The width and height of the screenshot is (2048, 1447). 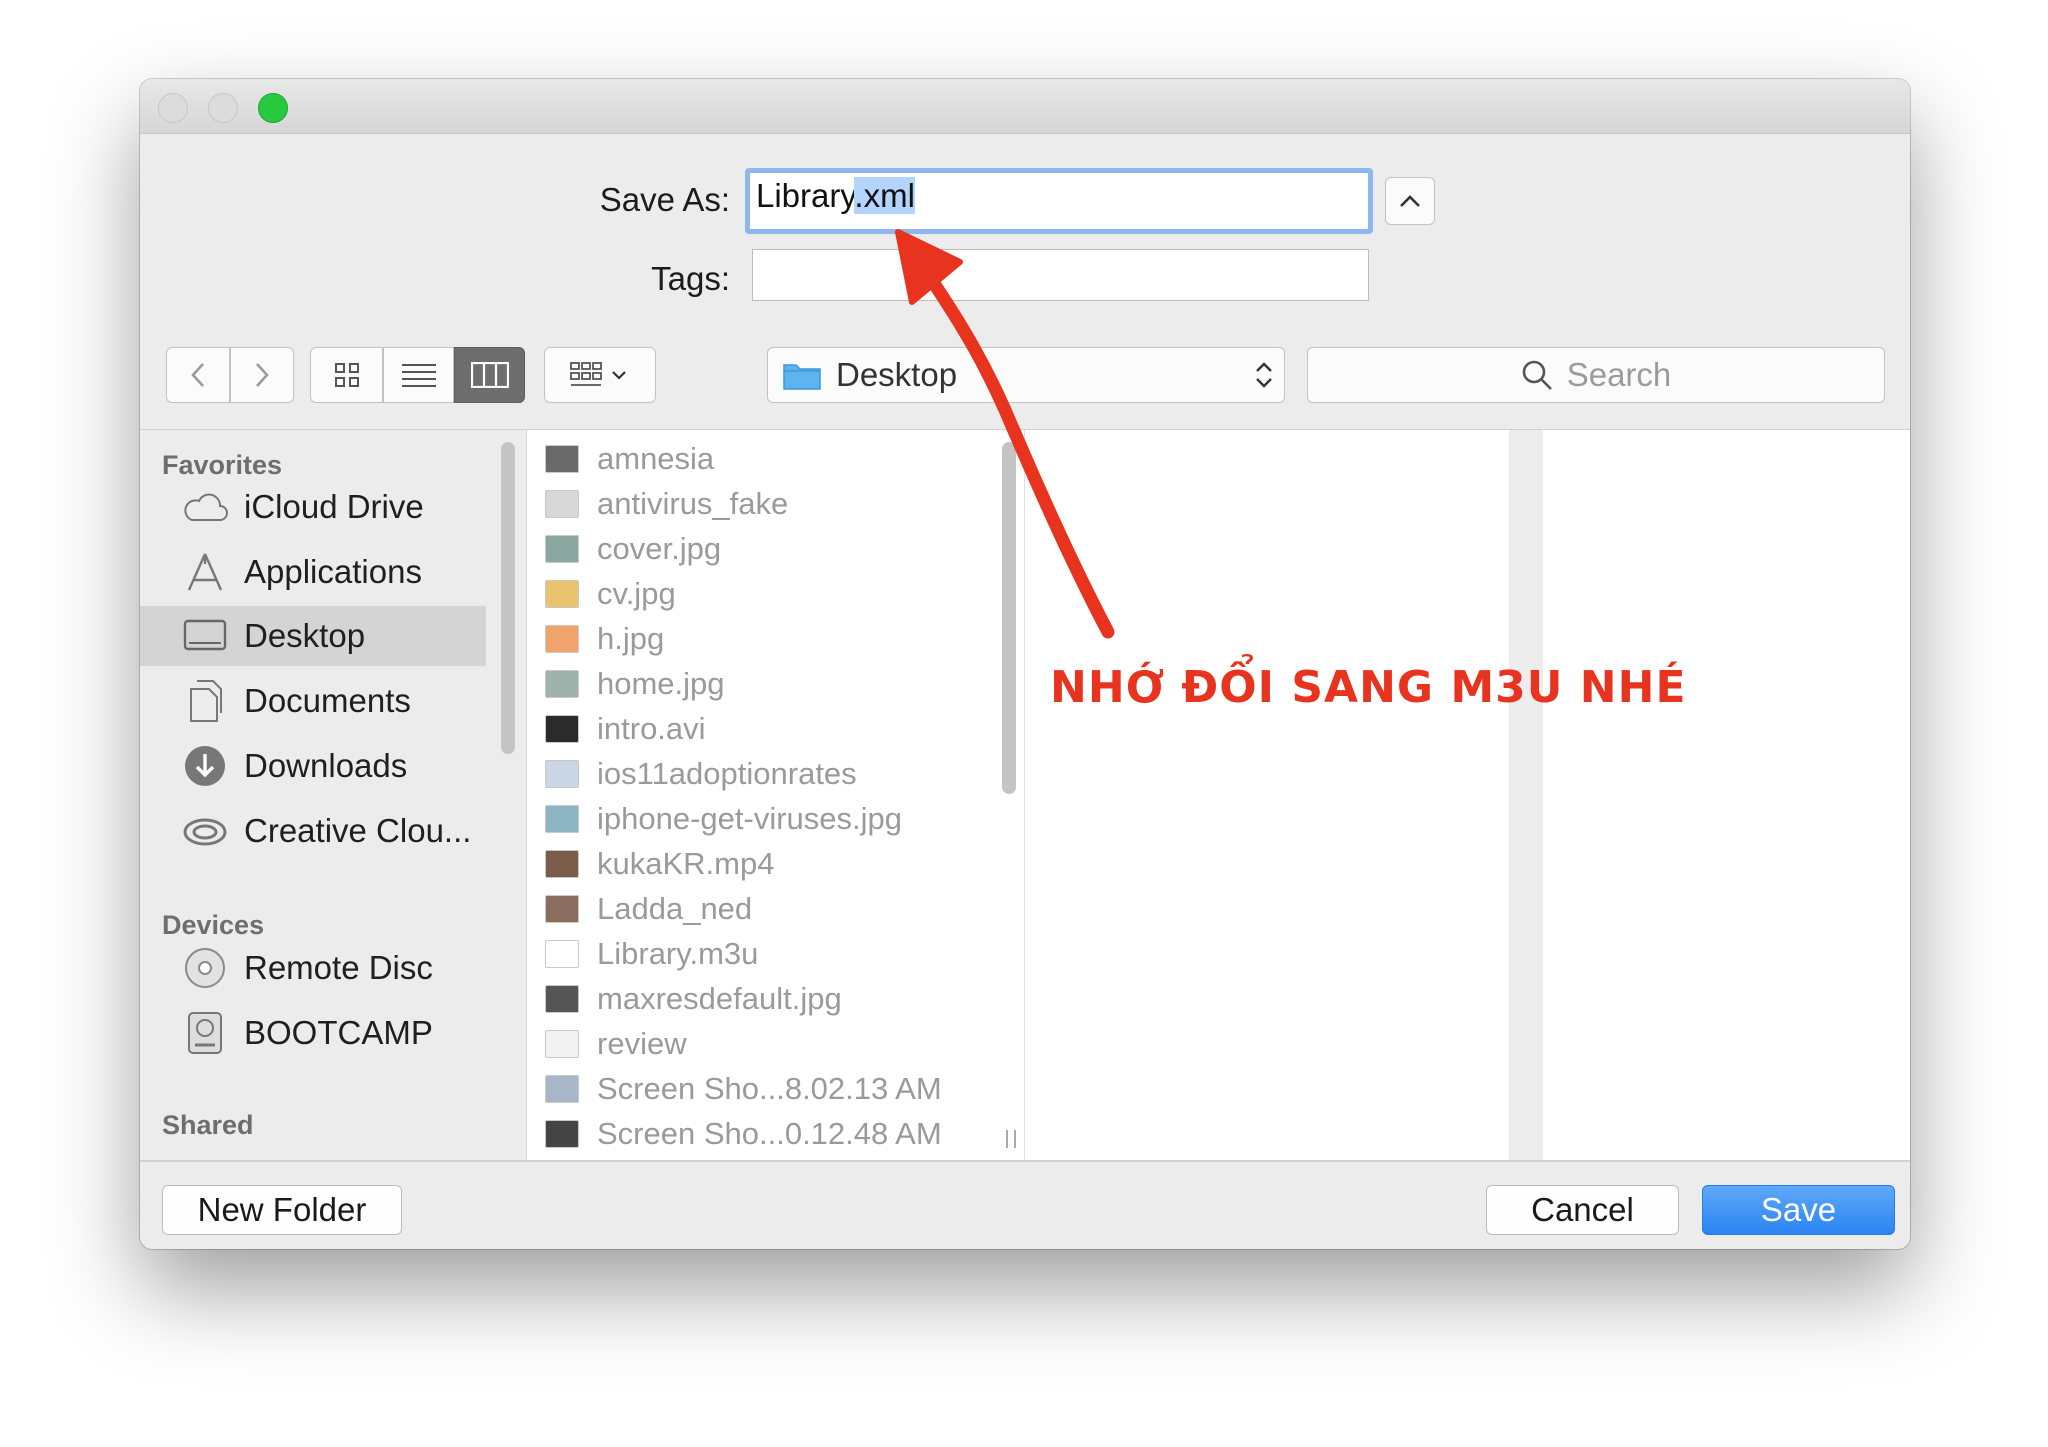 I want to click on annotation-arrow, so click(x=1005, y=434).